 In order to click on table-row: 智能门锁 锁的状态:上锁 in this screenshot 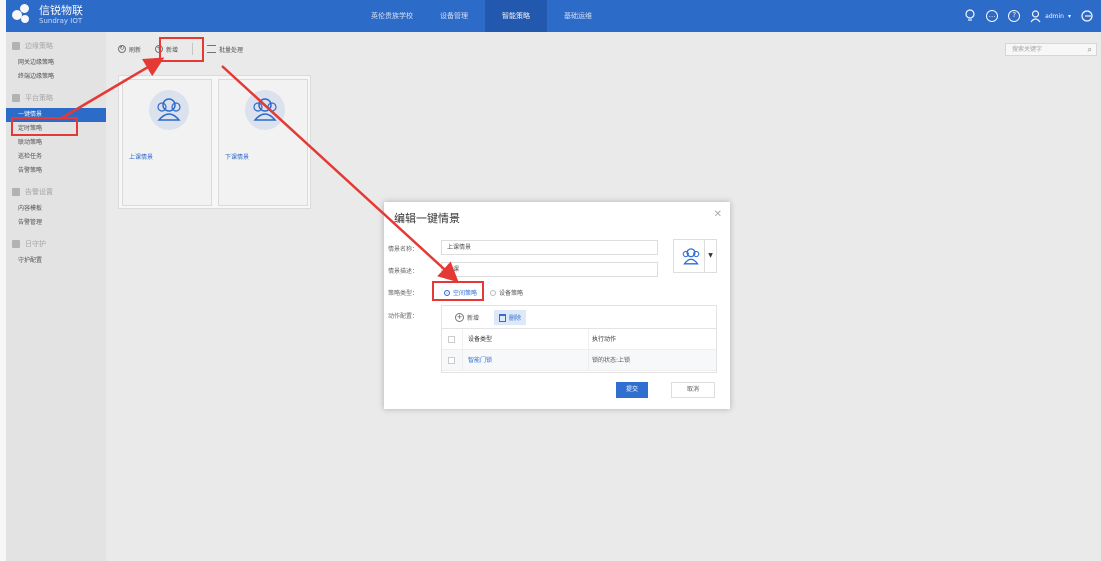, I will do `click(579, 360)`.